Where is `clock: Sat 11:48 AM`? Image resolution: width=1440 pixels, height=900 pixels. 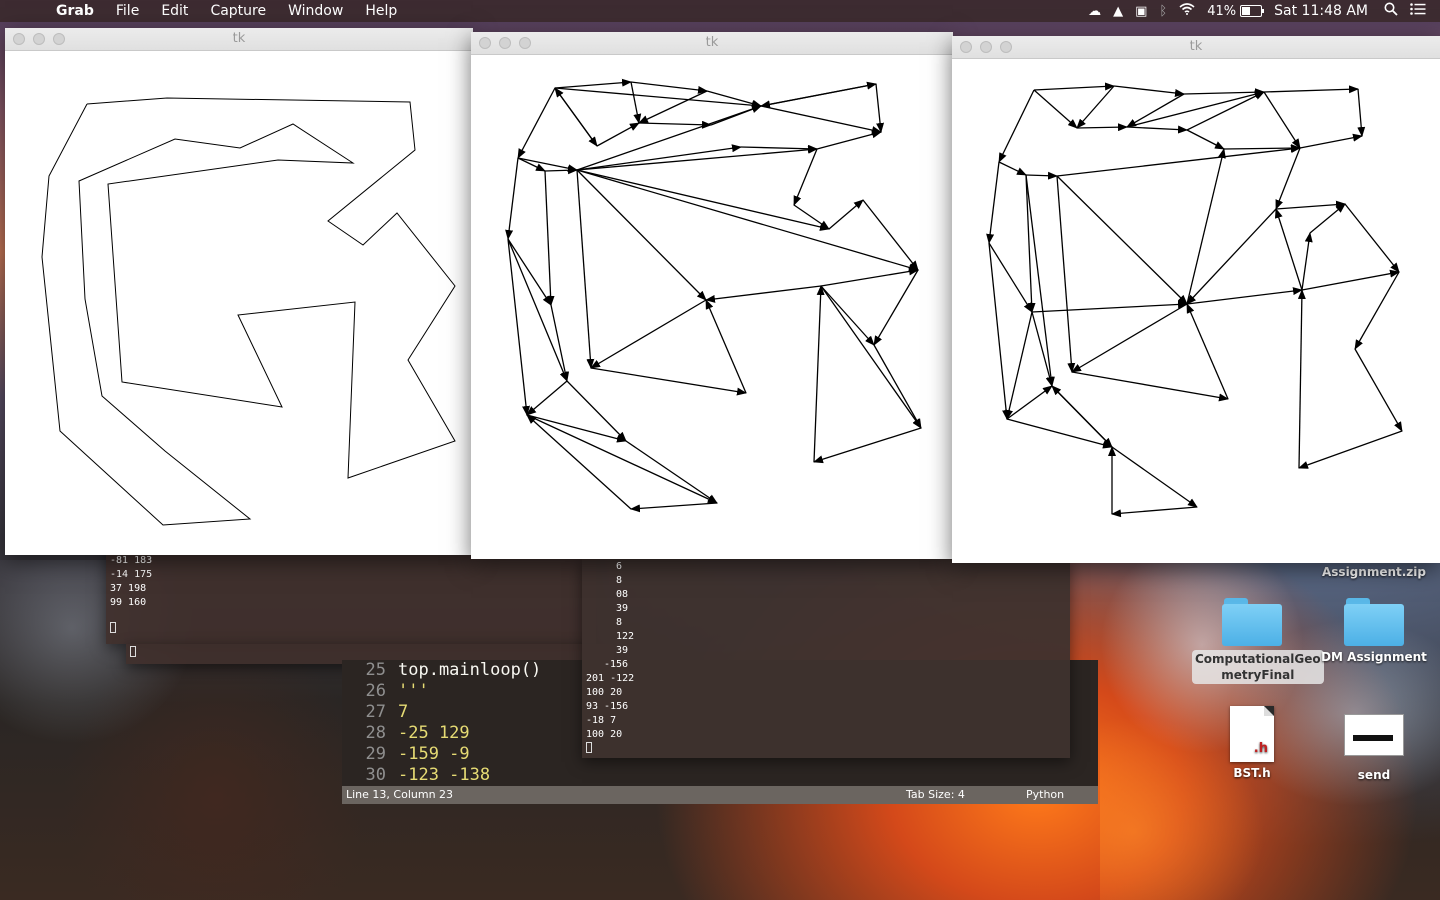
clock: Sat 11:48 AM is located at coordinates (1321, 11).